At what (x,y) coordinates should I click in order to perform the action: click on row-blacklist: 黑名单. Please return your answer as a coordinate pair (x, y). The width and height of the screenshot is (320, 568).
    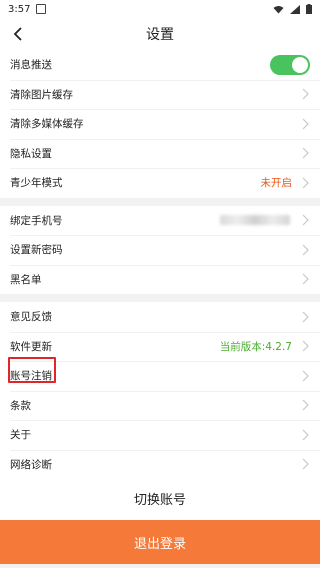
    Looking at the image, I should click on (160, 279).